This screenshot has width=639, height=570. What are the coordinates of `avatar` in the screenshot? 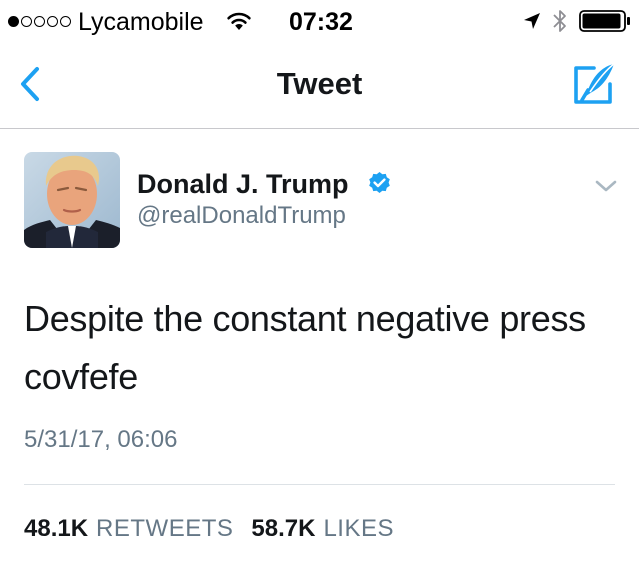 It's located at (72, 200).